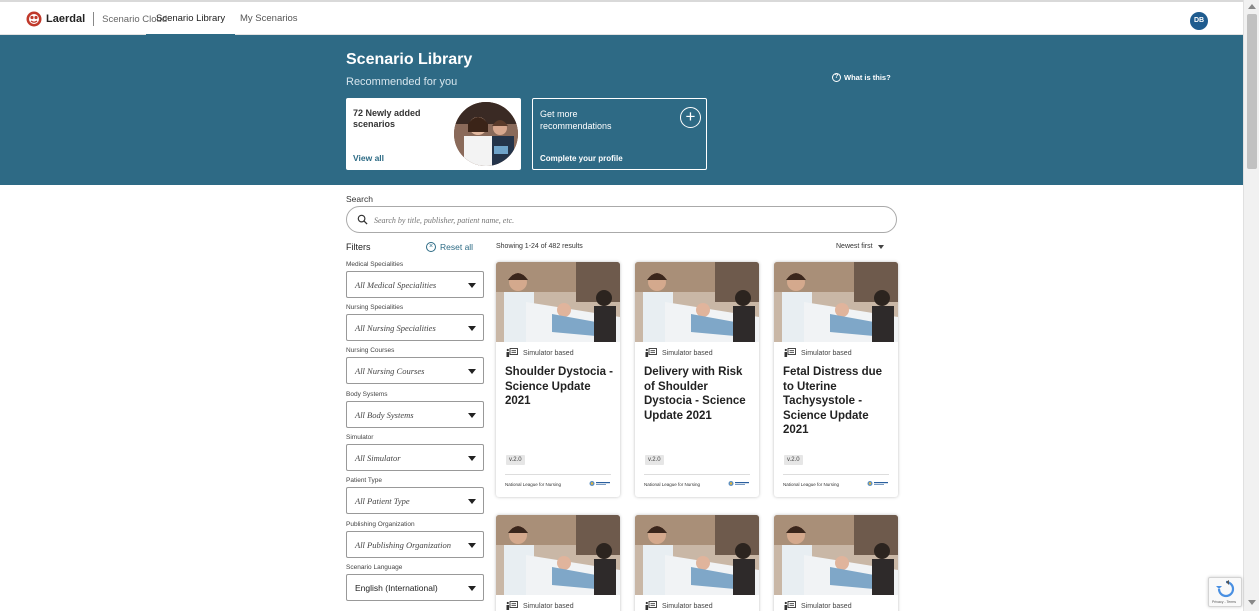  I want to click on filter-select-nursing-courses: All Nursing Courses, so click(415, 370).